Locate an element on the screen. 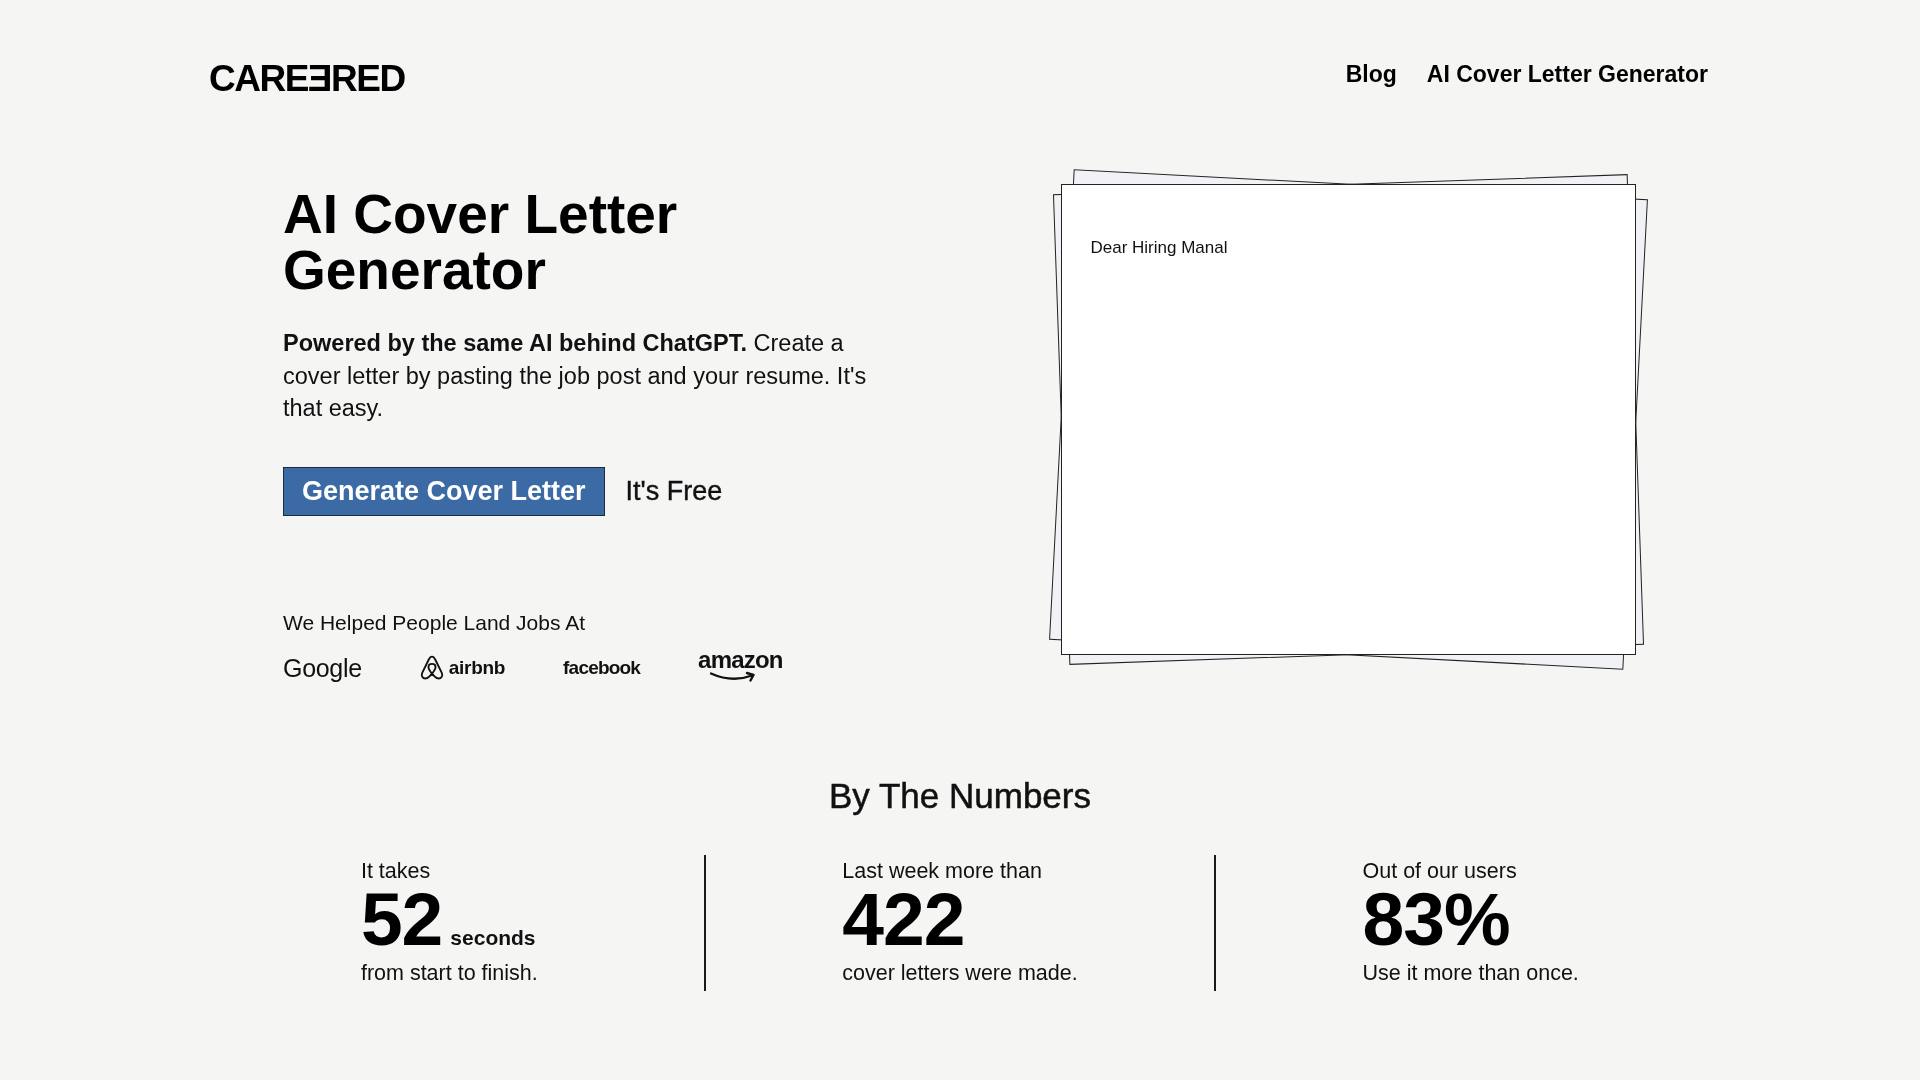 The height and width of the screenshot is (1080, 1920). stat-lead: Out of our users is located at coordinates (1439, 870).